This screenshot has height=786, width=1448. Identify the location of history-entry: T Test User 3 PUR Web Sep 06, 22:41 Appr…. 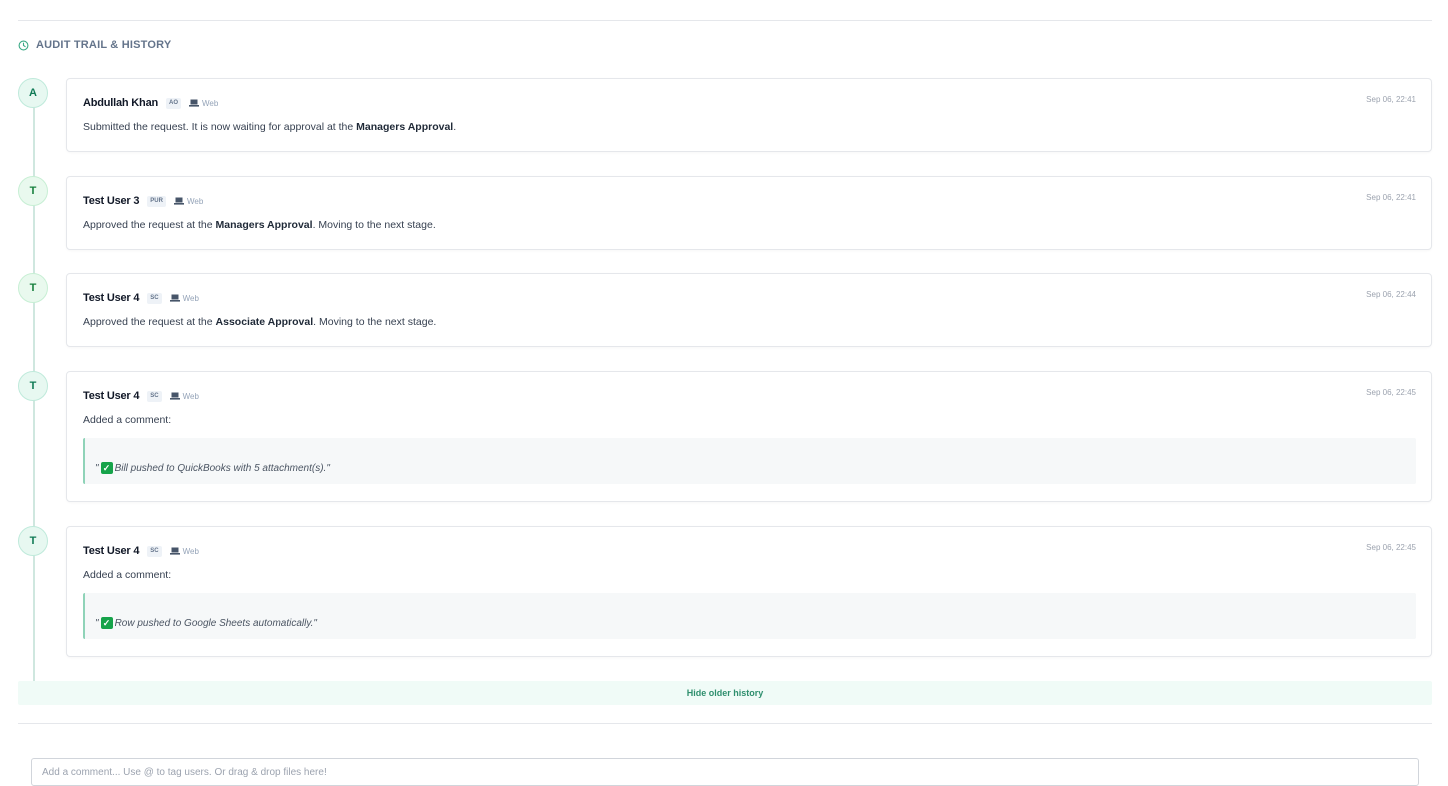
(725, 213).